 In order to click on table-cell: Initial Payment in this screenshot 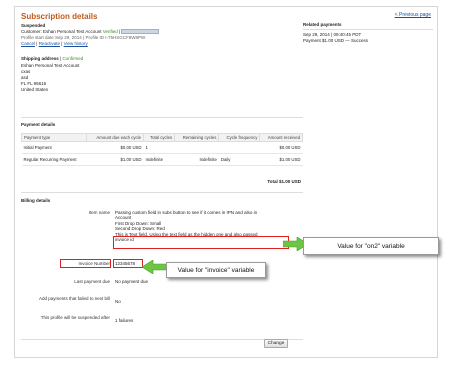, I will do `click(54, 147)`.